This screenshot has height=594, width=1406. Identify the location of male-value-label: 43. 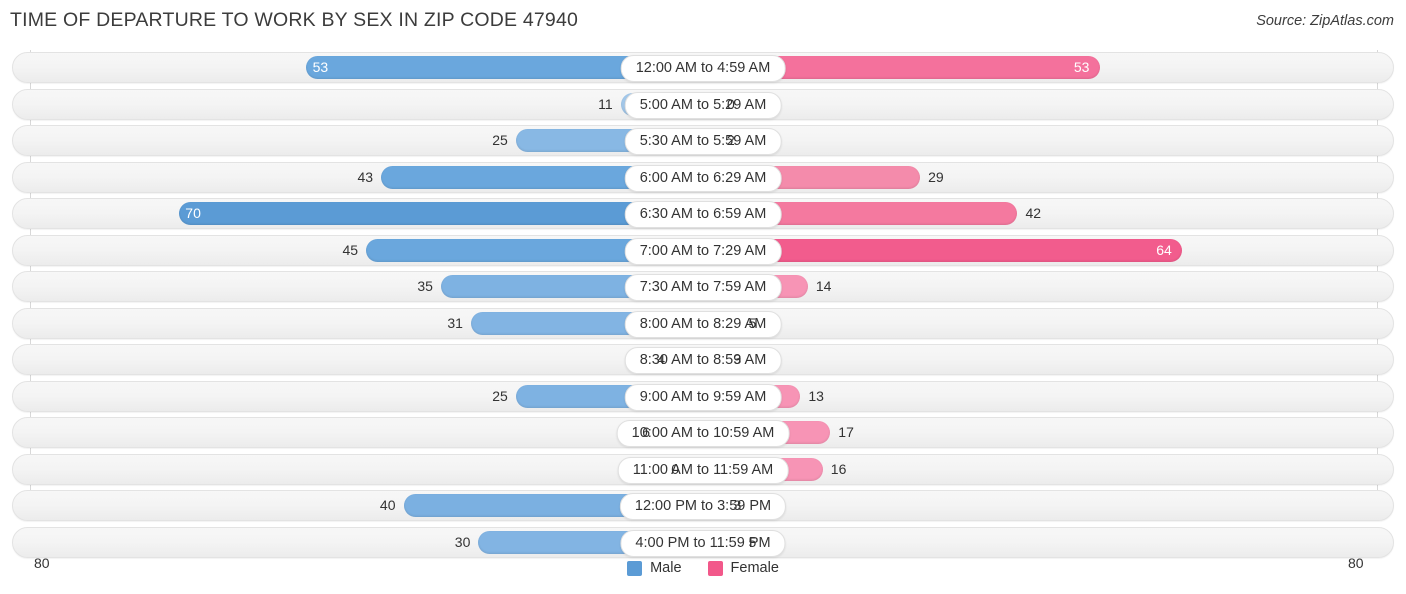
(365, 176).